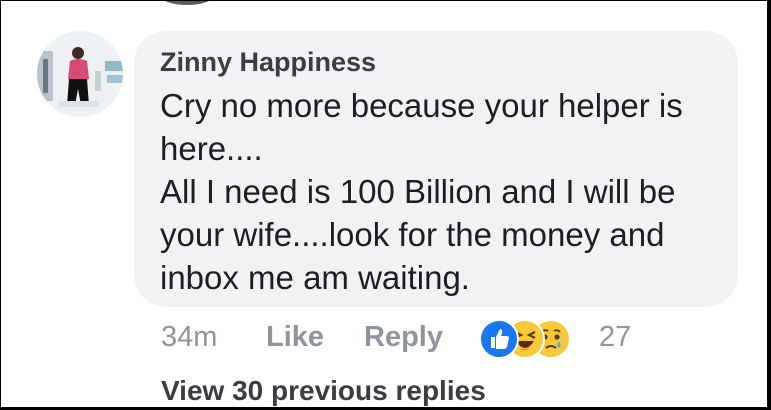  I want to click on view-previous-replies-link: View 30 previous replies, so click(323, 390).